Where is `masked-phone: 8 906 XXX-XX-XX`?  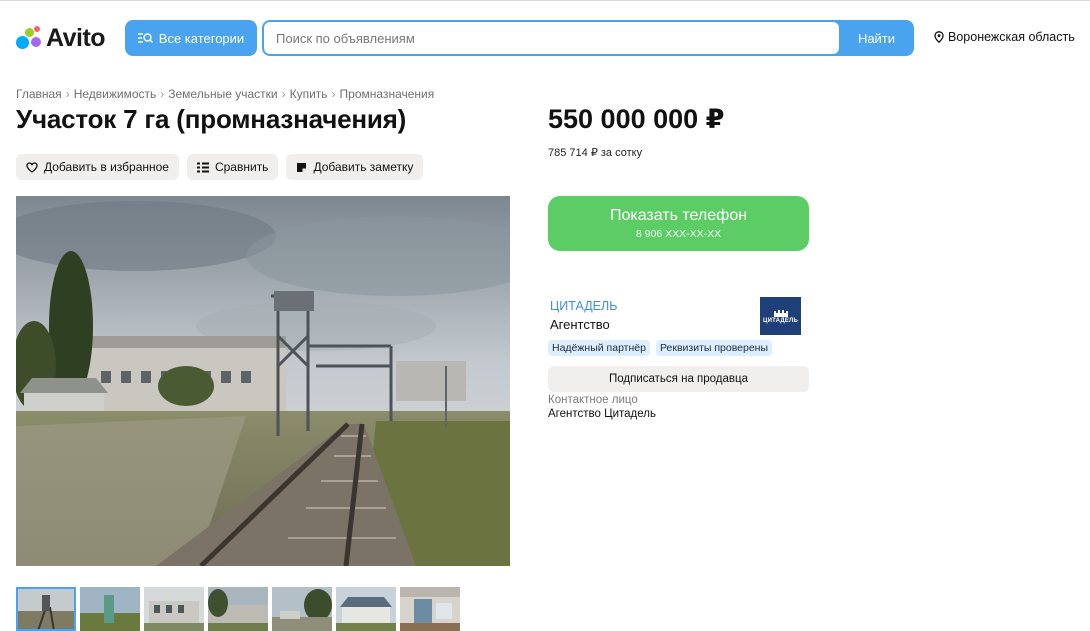 masked-phone: 8 906 XXX-XX-XX is located at coordinates (678, 234).